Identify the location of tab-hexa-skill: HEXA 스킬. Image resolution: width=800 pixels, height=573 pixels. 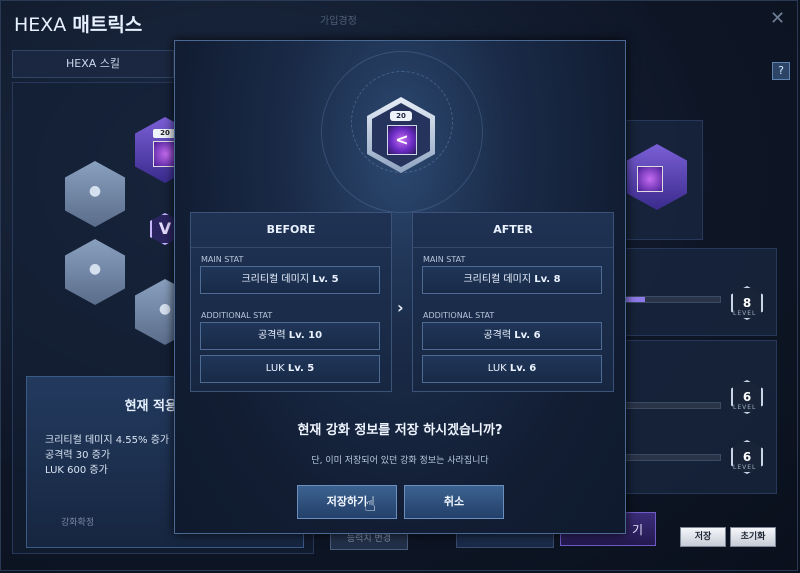
(93, 64).